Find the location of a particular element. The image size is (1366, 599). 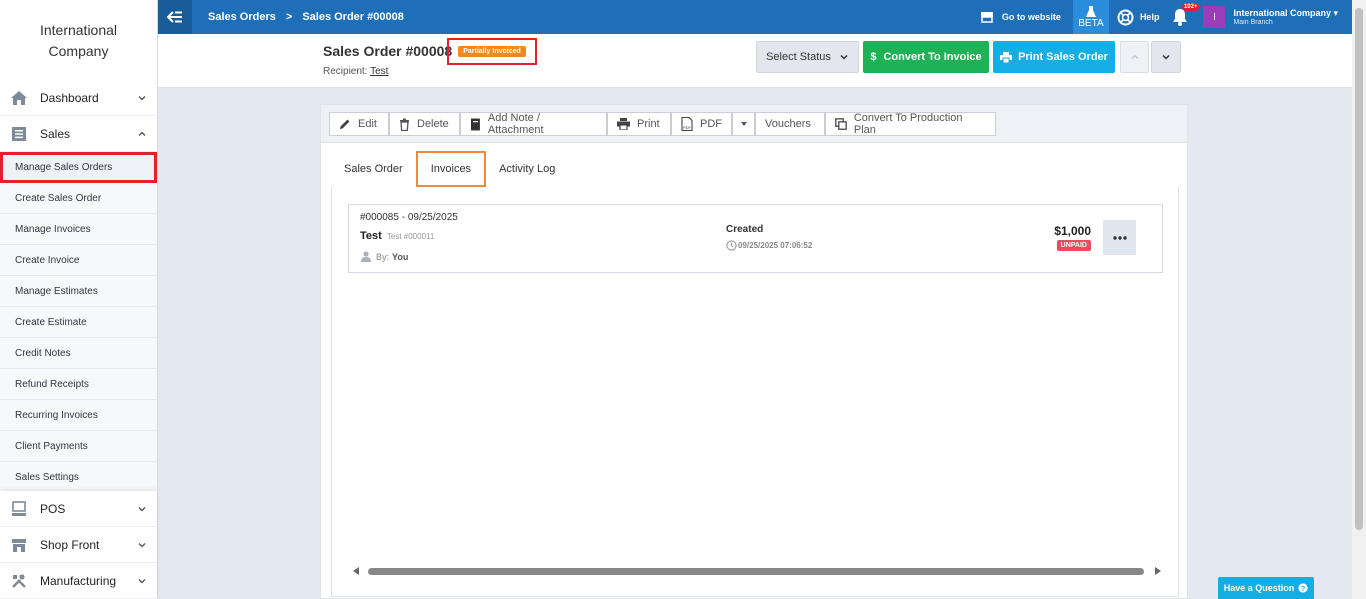

sidebar-item-manage-sales-orders: Manage Sales Orders is located at coordinates (78, 167).